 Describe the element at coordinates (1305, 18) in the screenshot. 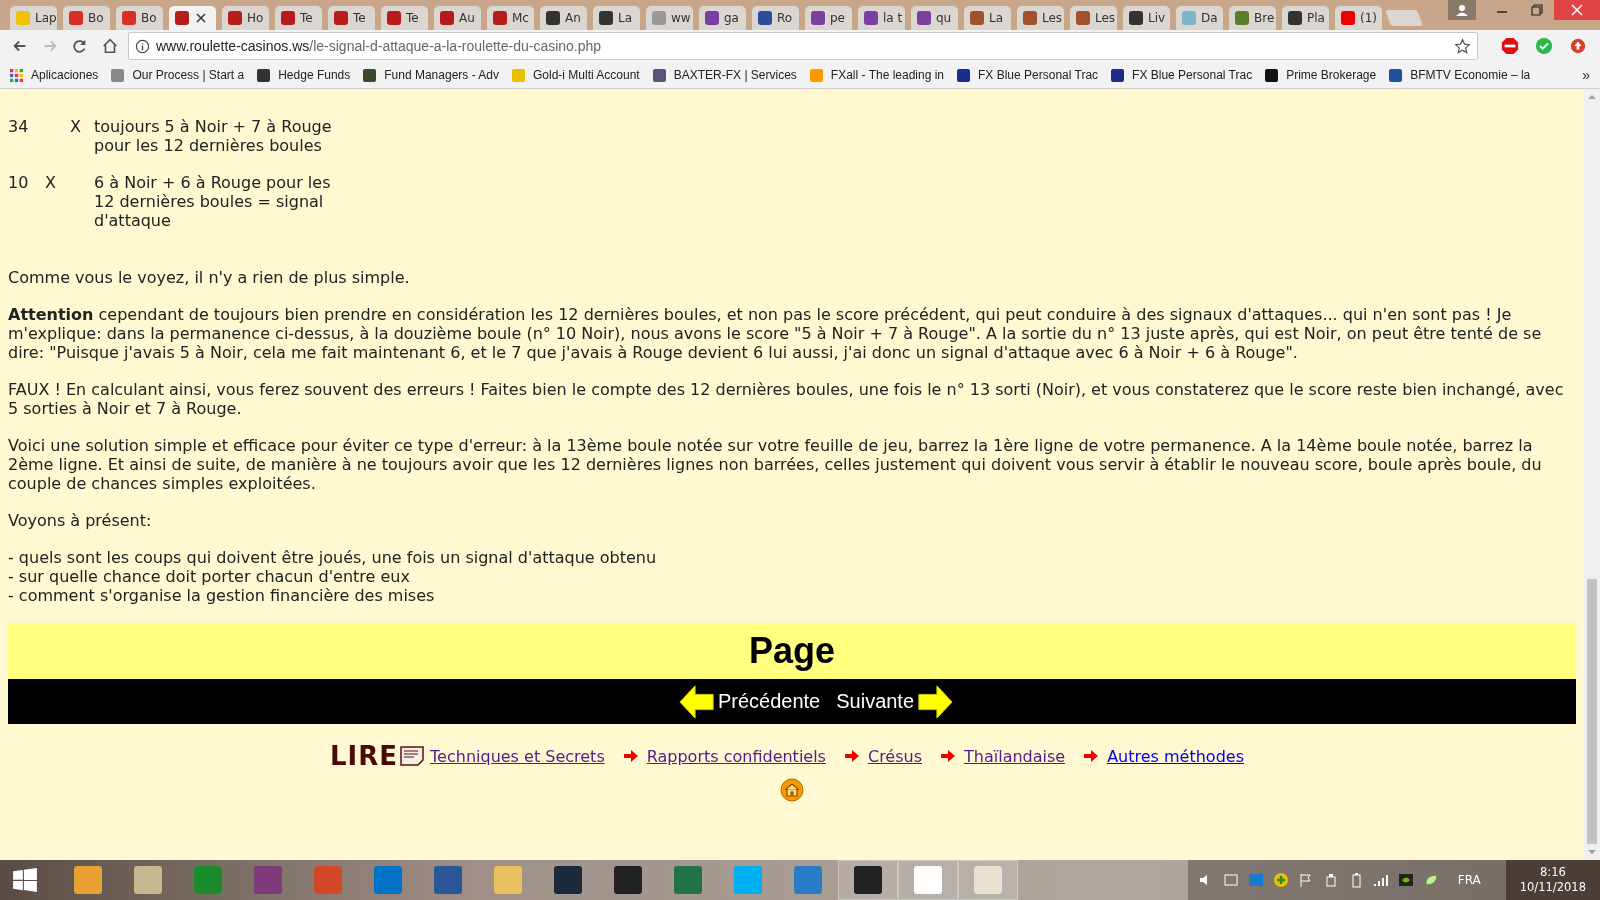

I see `browser-tab: Pla` at that location.